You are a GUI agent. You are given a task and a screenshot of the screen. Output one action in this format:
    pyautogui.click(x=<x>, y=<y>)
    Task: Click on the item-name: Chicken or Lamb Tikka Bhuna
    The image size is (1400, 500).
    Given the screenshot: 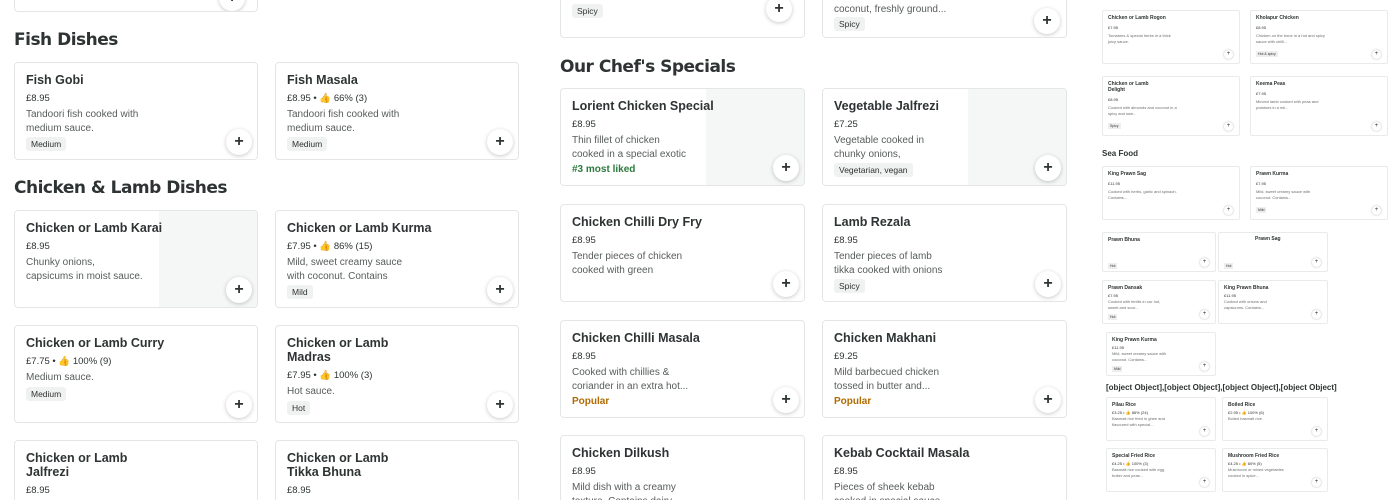 What is the action you would take?
    pyautogui.click(x=338, y=465)
    